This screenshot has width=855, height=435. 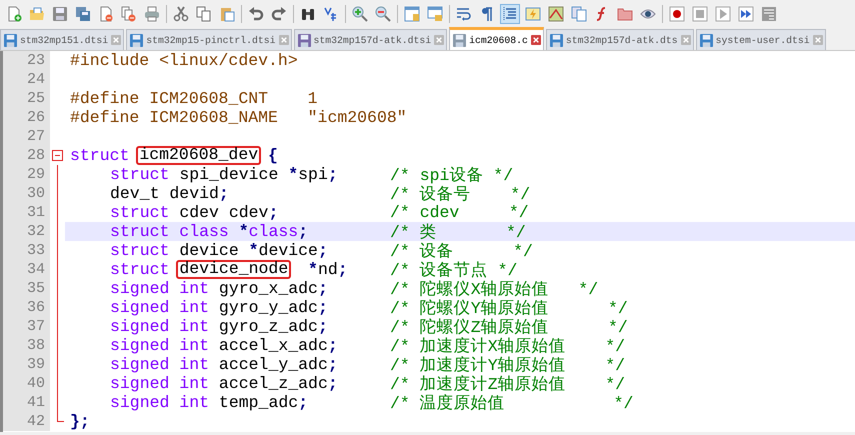 I want to click on file-tab: stm32mp15-pinctrl.dtsi, so click(x=209, y=39).